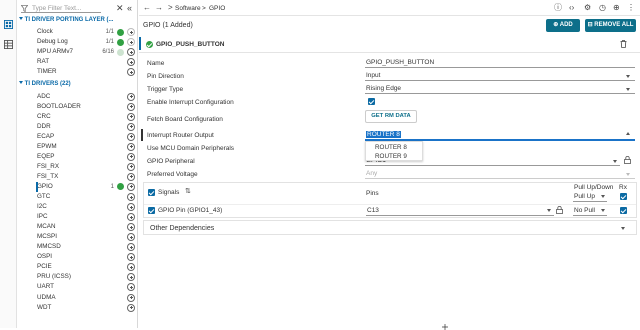 This screenshot has height=330, width=640. I want to click on sidebar-item-adc: ADC, so click(87, 97).